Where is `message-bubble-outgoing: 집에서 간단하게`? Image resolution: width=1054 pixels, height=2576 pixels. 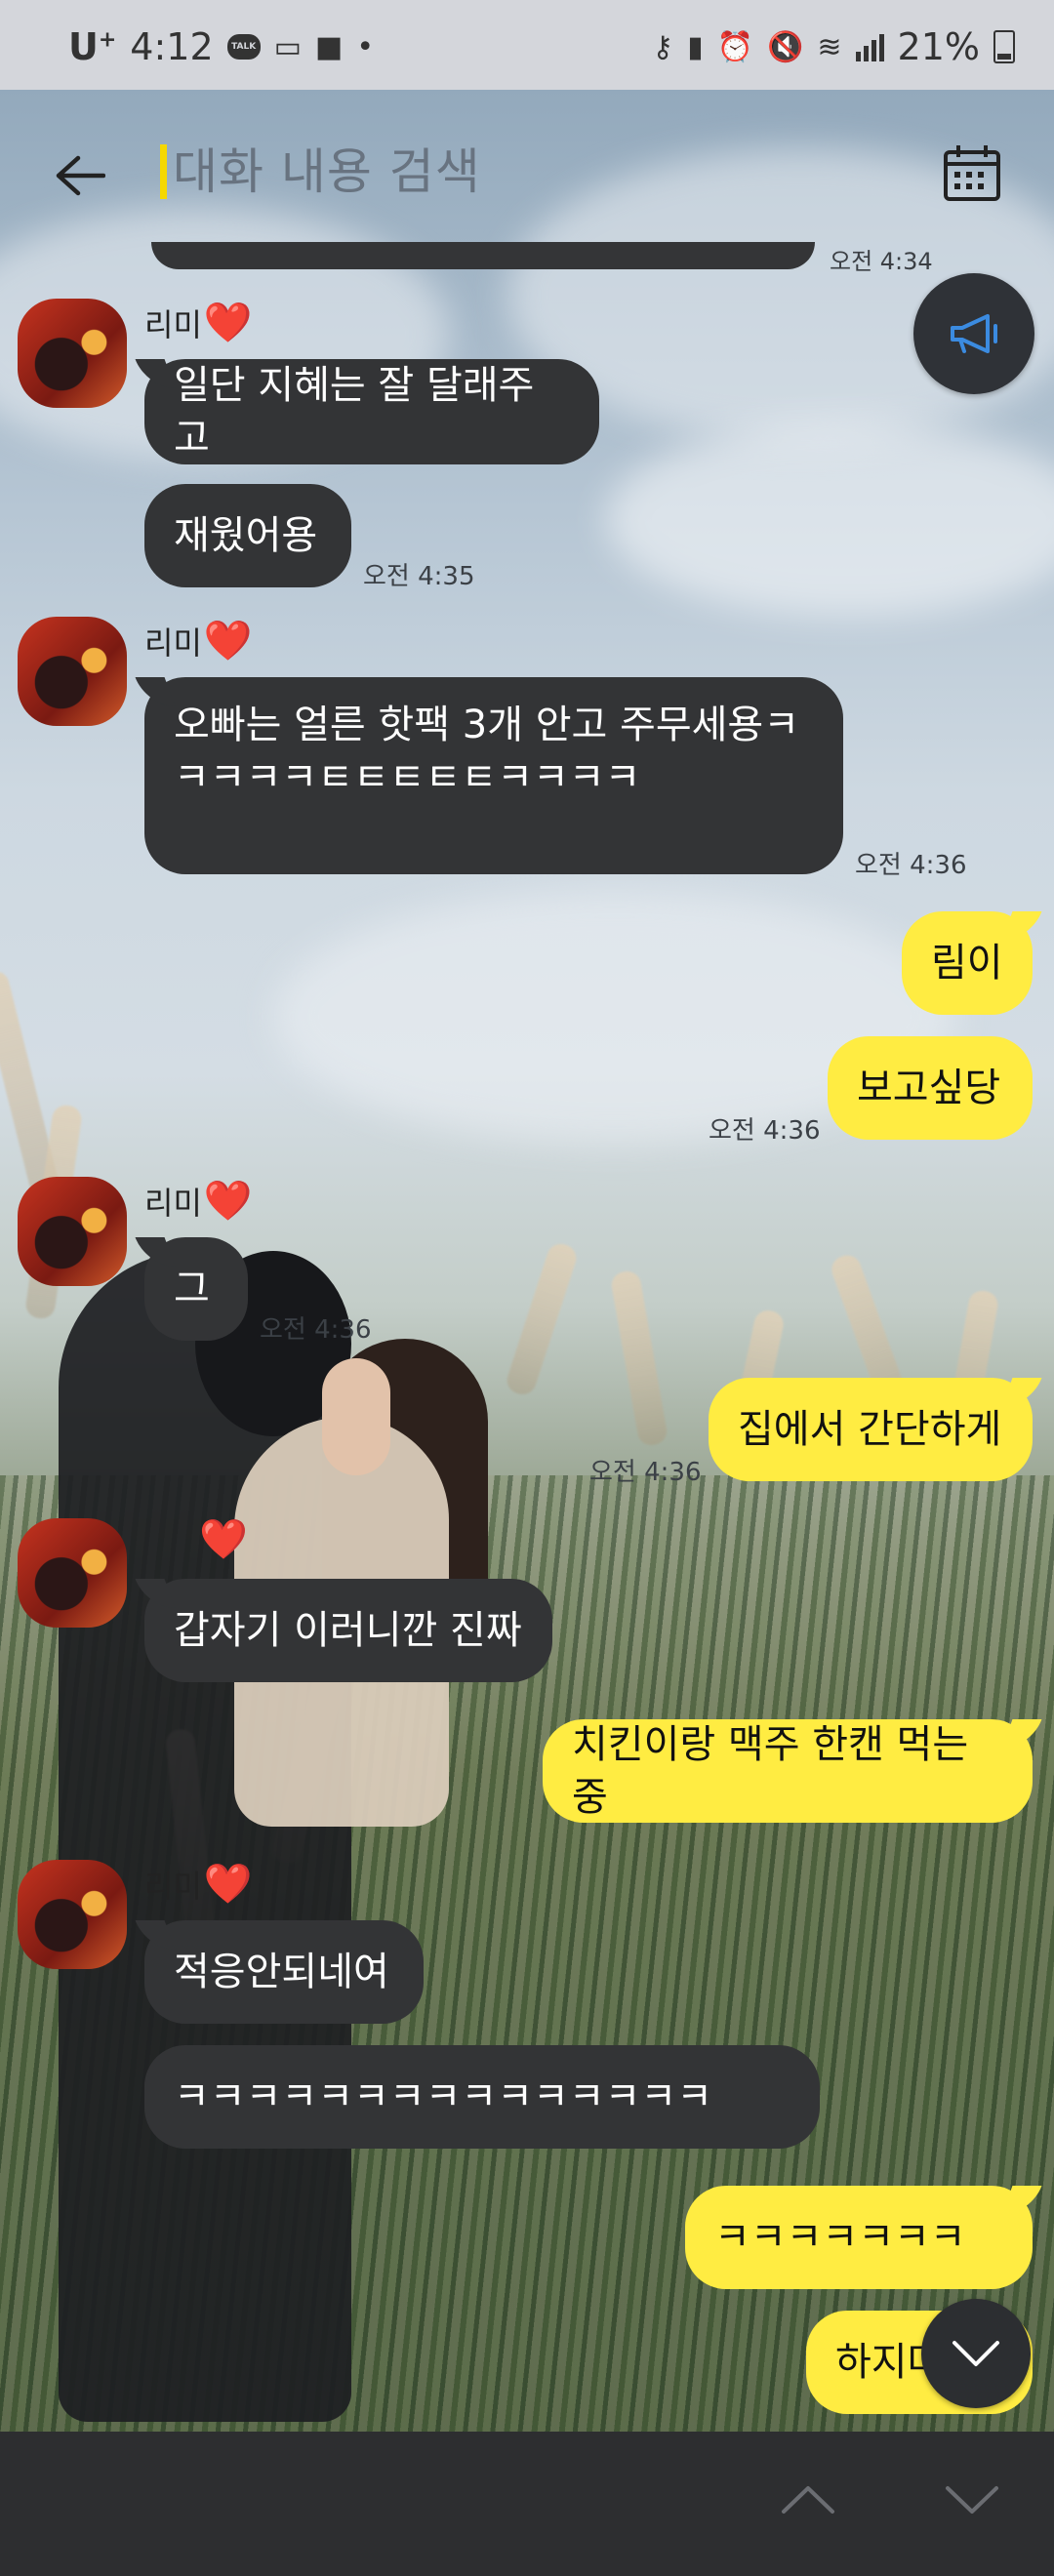
message-bubble-outgoing: 집에서 간단하게 is located at coordinates (871, 1429).